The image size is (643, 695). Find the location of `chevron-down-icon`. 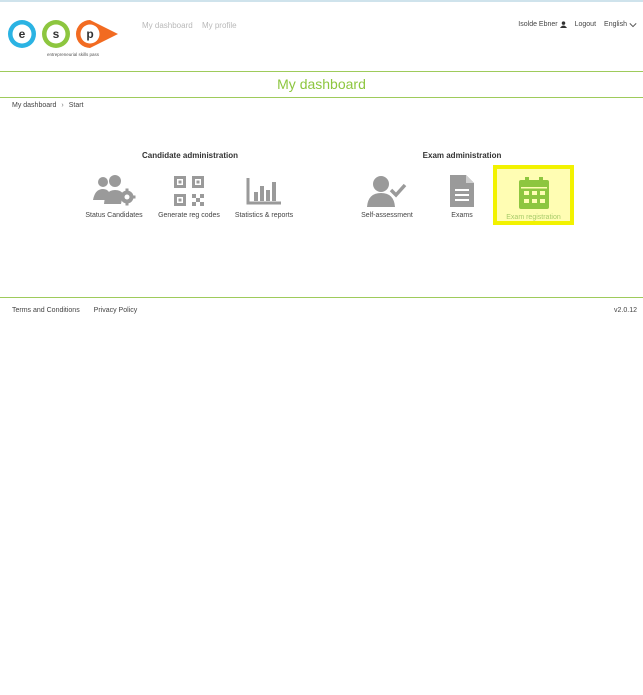

chevron-down-icon is located at coordinates (633, 24).